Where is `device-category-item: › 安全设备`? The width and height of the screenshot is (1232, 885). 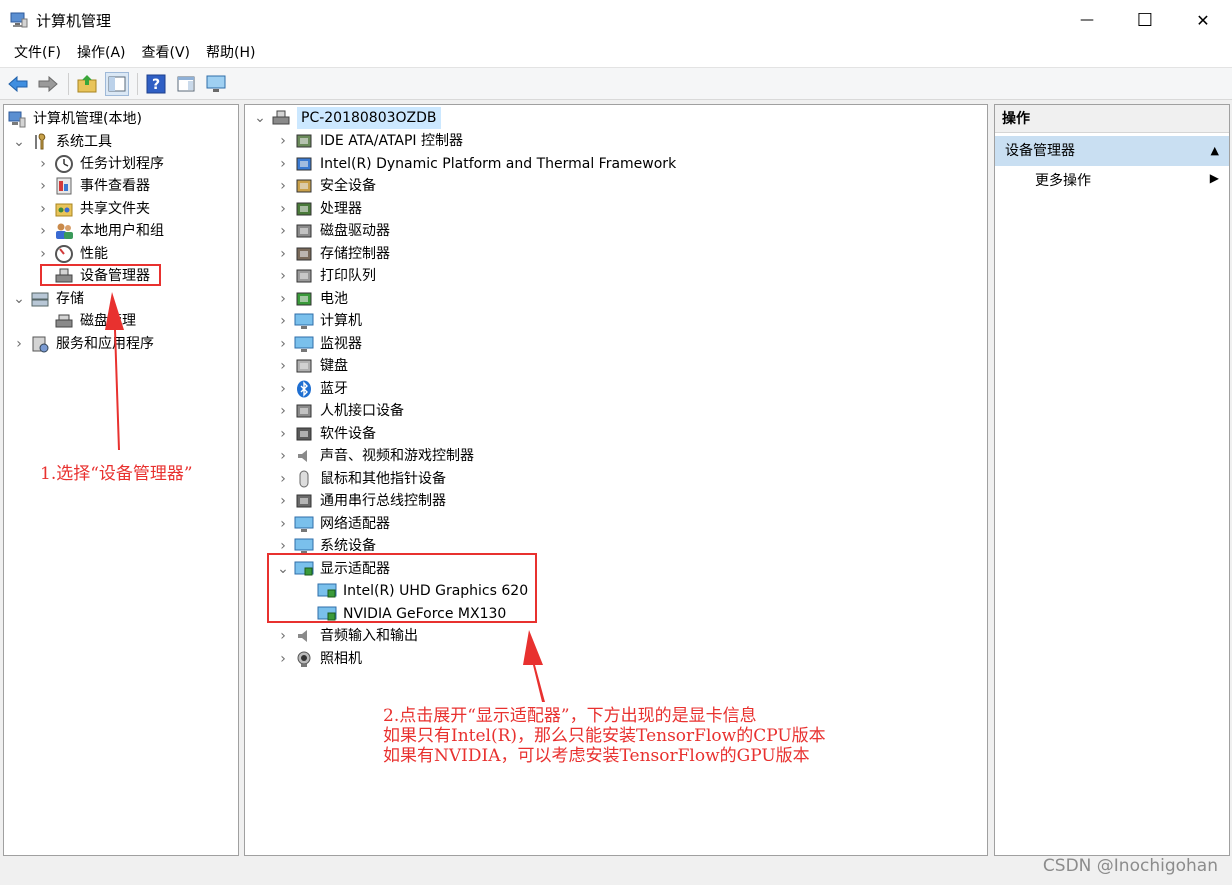
device-category-item: › 安全设备 is located at coordinates (326, 186).